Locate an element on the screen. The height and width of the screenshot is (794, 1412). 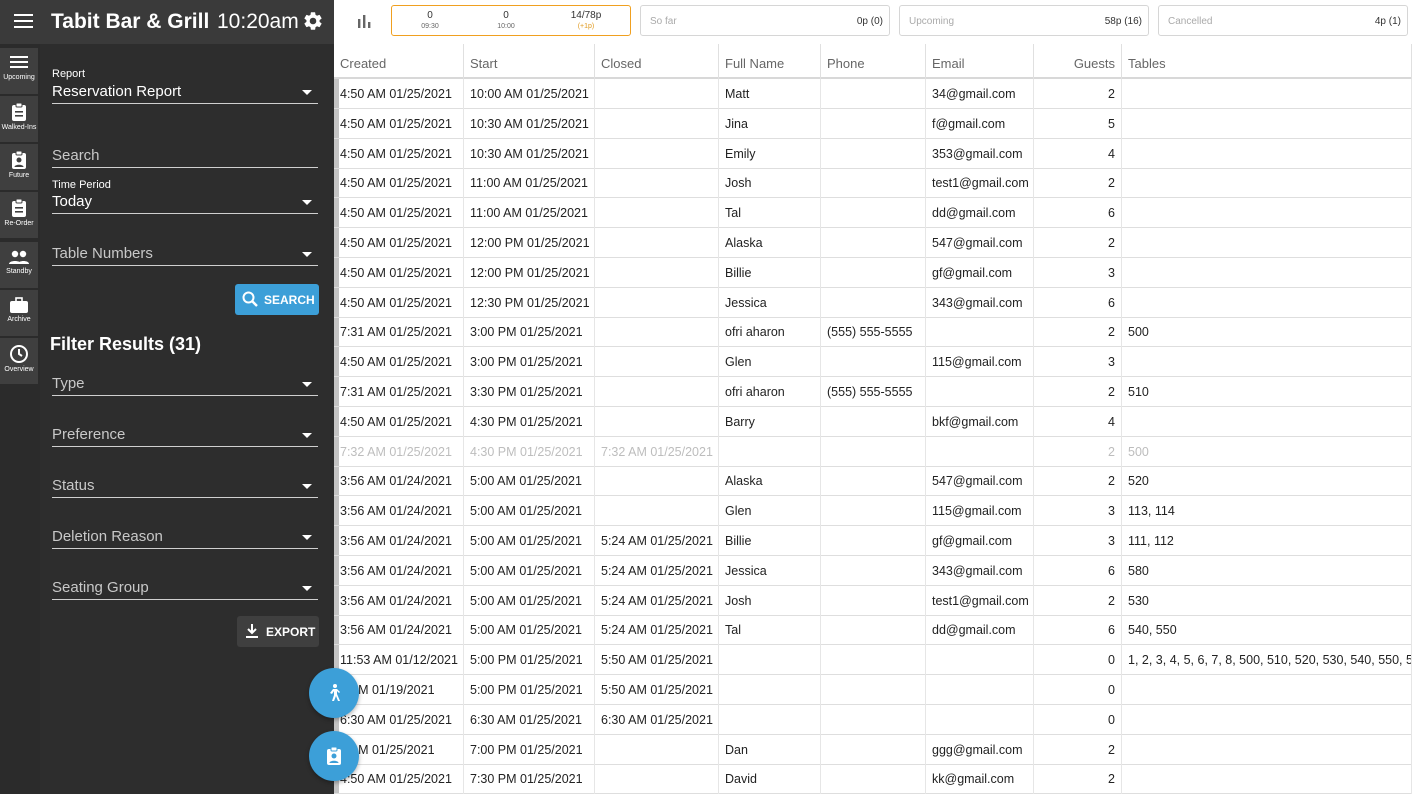
cell-closed: 7:32 AM 01/25/2021 is located at coordinates (657, 451).